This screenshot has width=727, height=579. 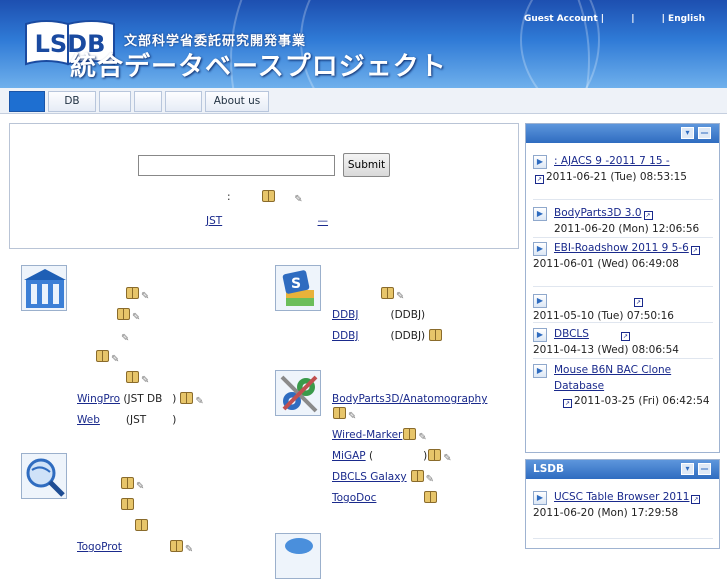 I want to click on news-item: ▶ DBCLS ↗ 2011-04-13 (Wed) 08:06:54, so click(x=624, y=342).